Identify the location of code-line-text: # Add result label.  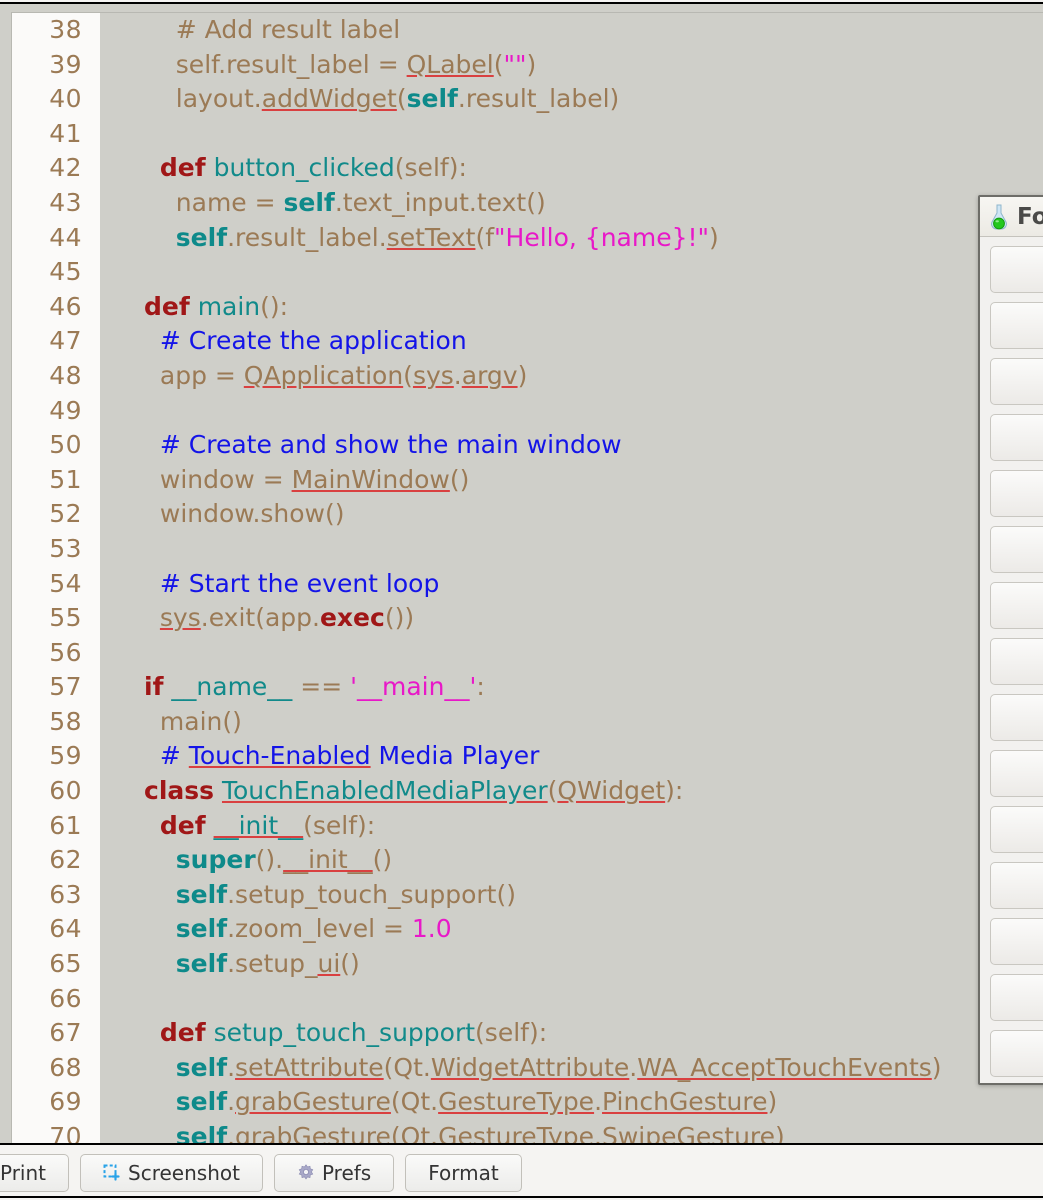
(587, 30).